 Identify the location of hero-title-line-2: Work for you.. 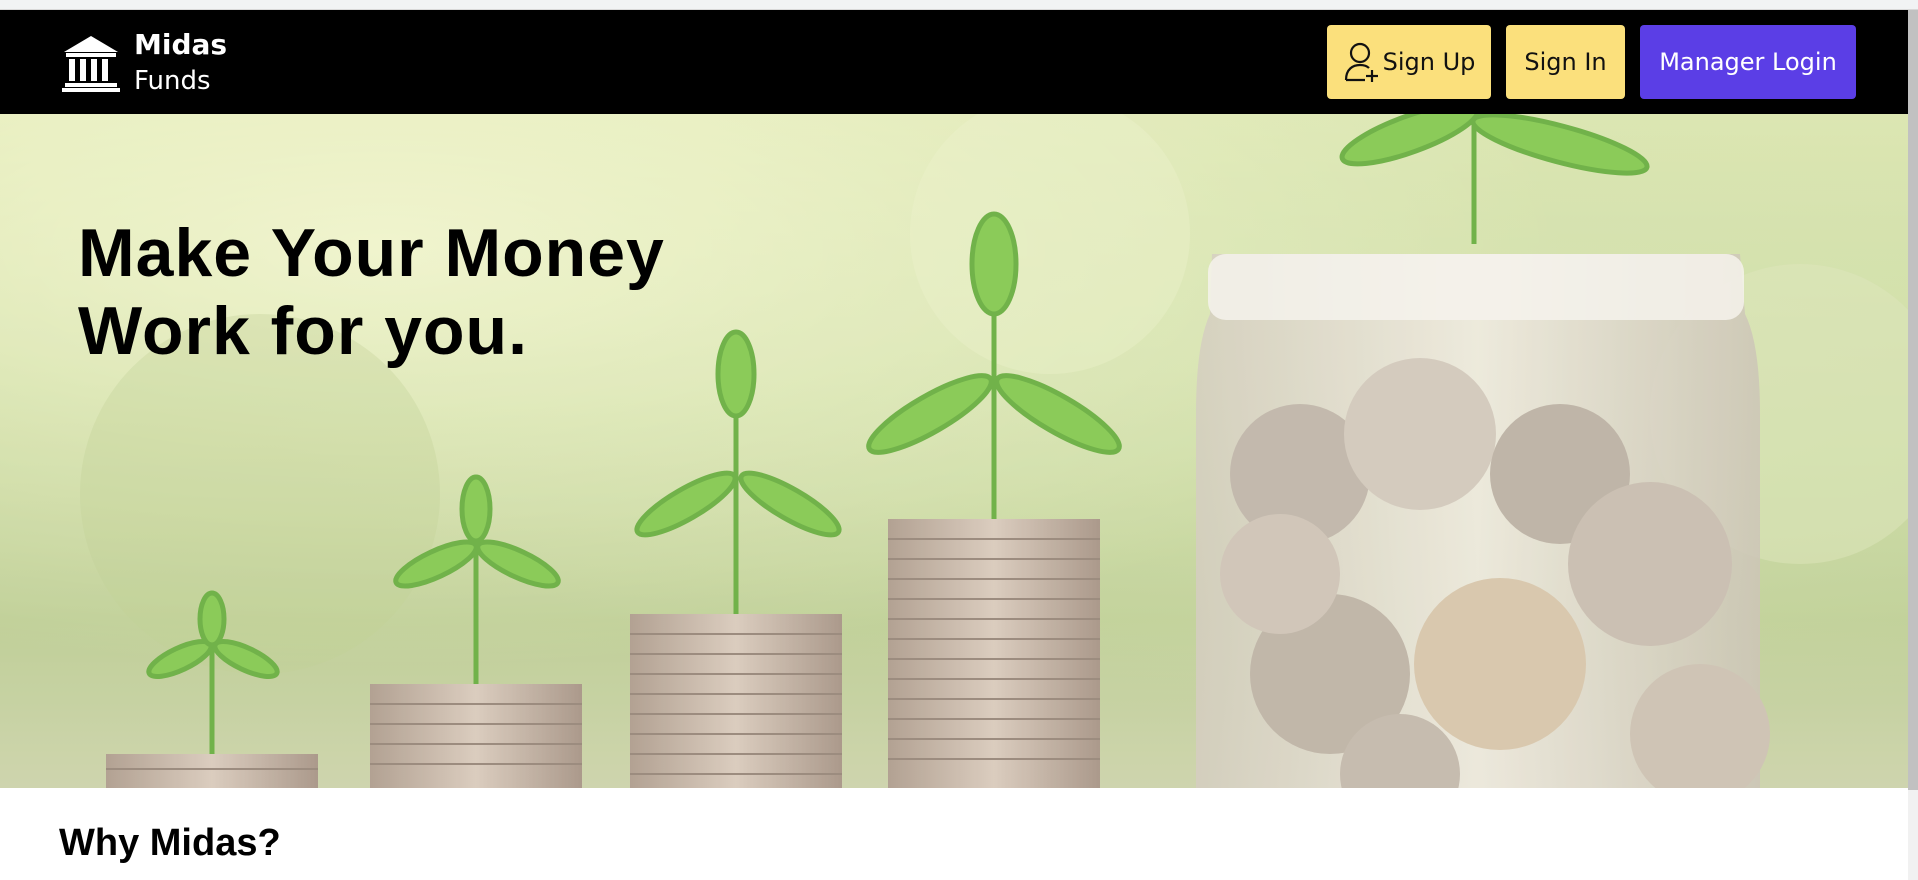
(303, 331).